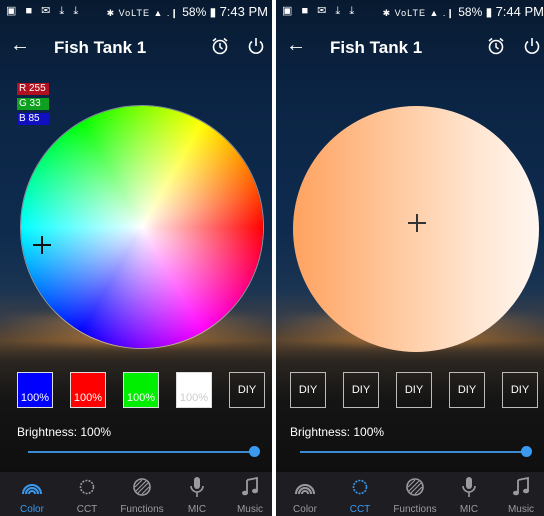 Image resolution: width=544 pixels, height=516 pixels. What do you see at coordinates (417, 223) in the screenshot?
I see `cct-selector-crosshair` at bounding box center [417, 223].